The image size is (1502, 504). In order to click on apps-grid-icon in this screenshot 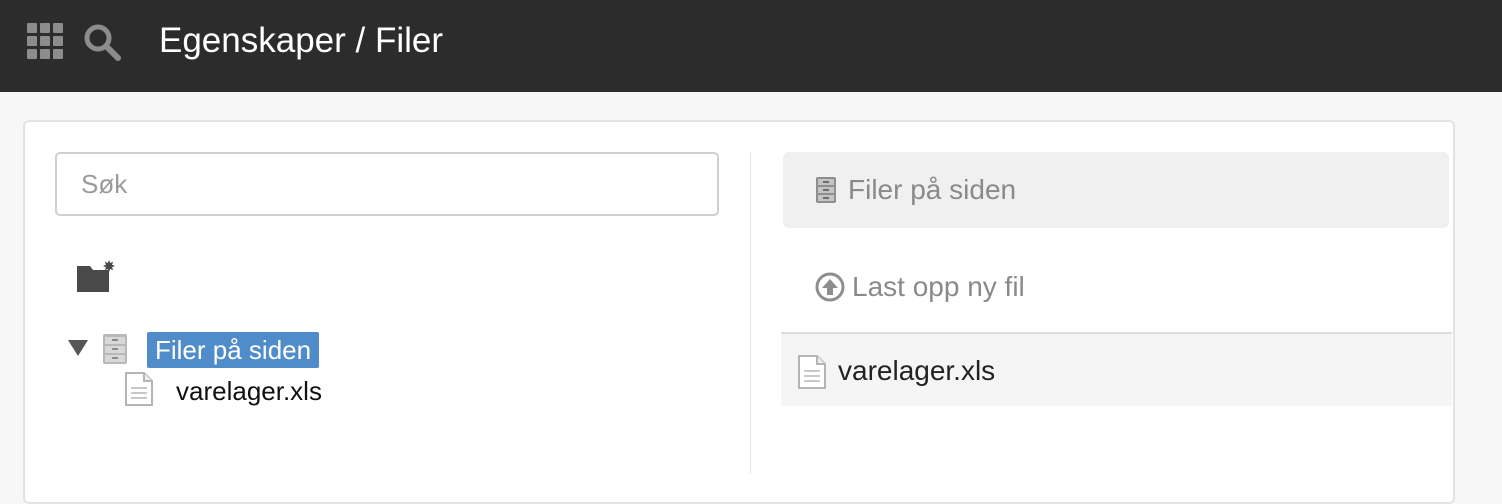, I will do `click(45, 41)`.